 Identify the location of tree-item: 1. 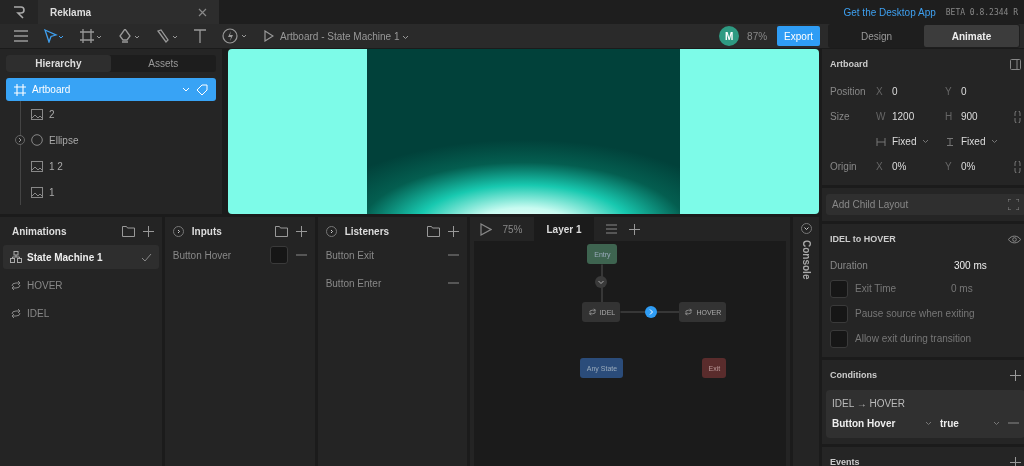
(111, 192).